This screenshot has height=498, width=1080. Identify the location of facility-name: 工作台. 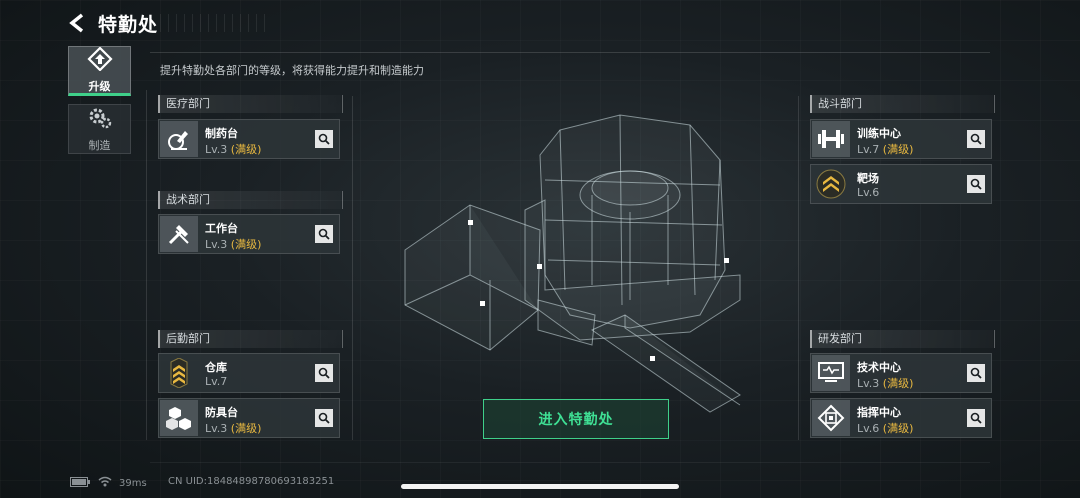
(221, 228).